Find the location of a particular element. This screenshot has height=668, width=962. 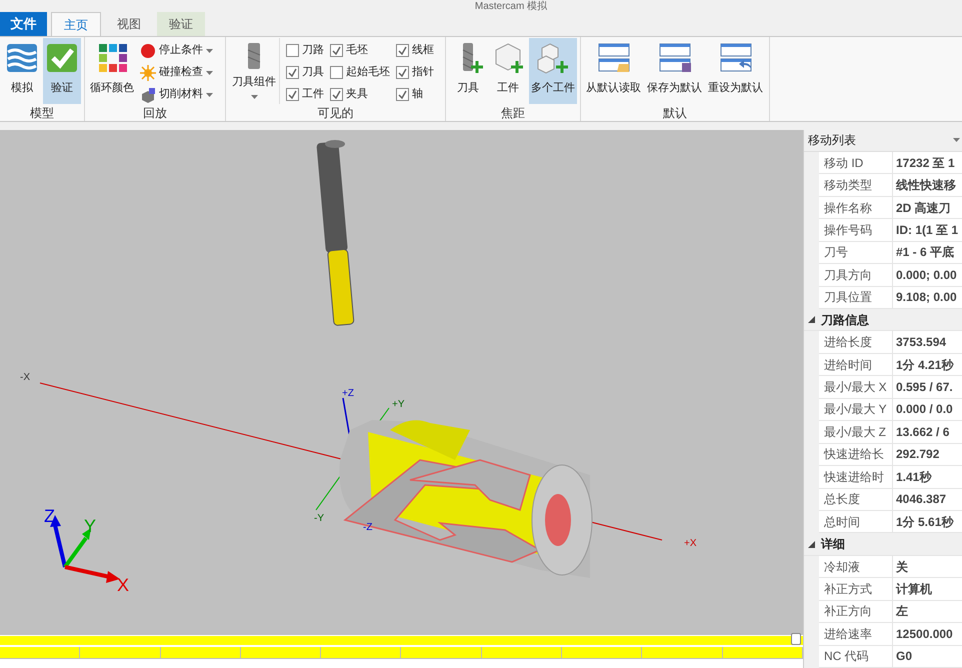

property-value: 12500.000 is located at coordinates (924, 634).